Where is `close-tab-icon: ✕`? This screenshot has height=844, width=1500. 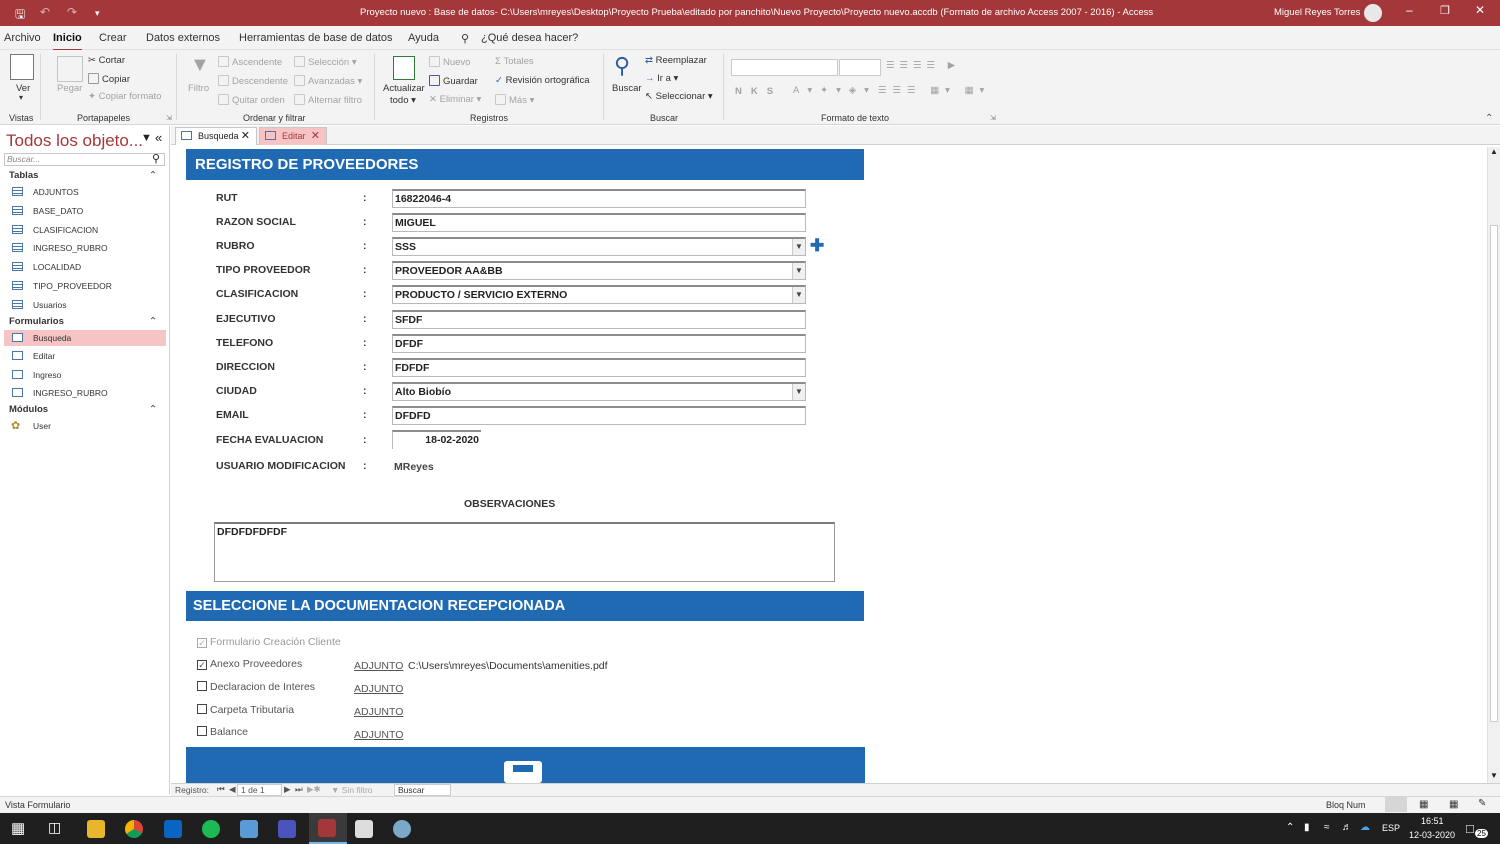
close-tab-icon: ✕ is located at coordinates (245, 136).